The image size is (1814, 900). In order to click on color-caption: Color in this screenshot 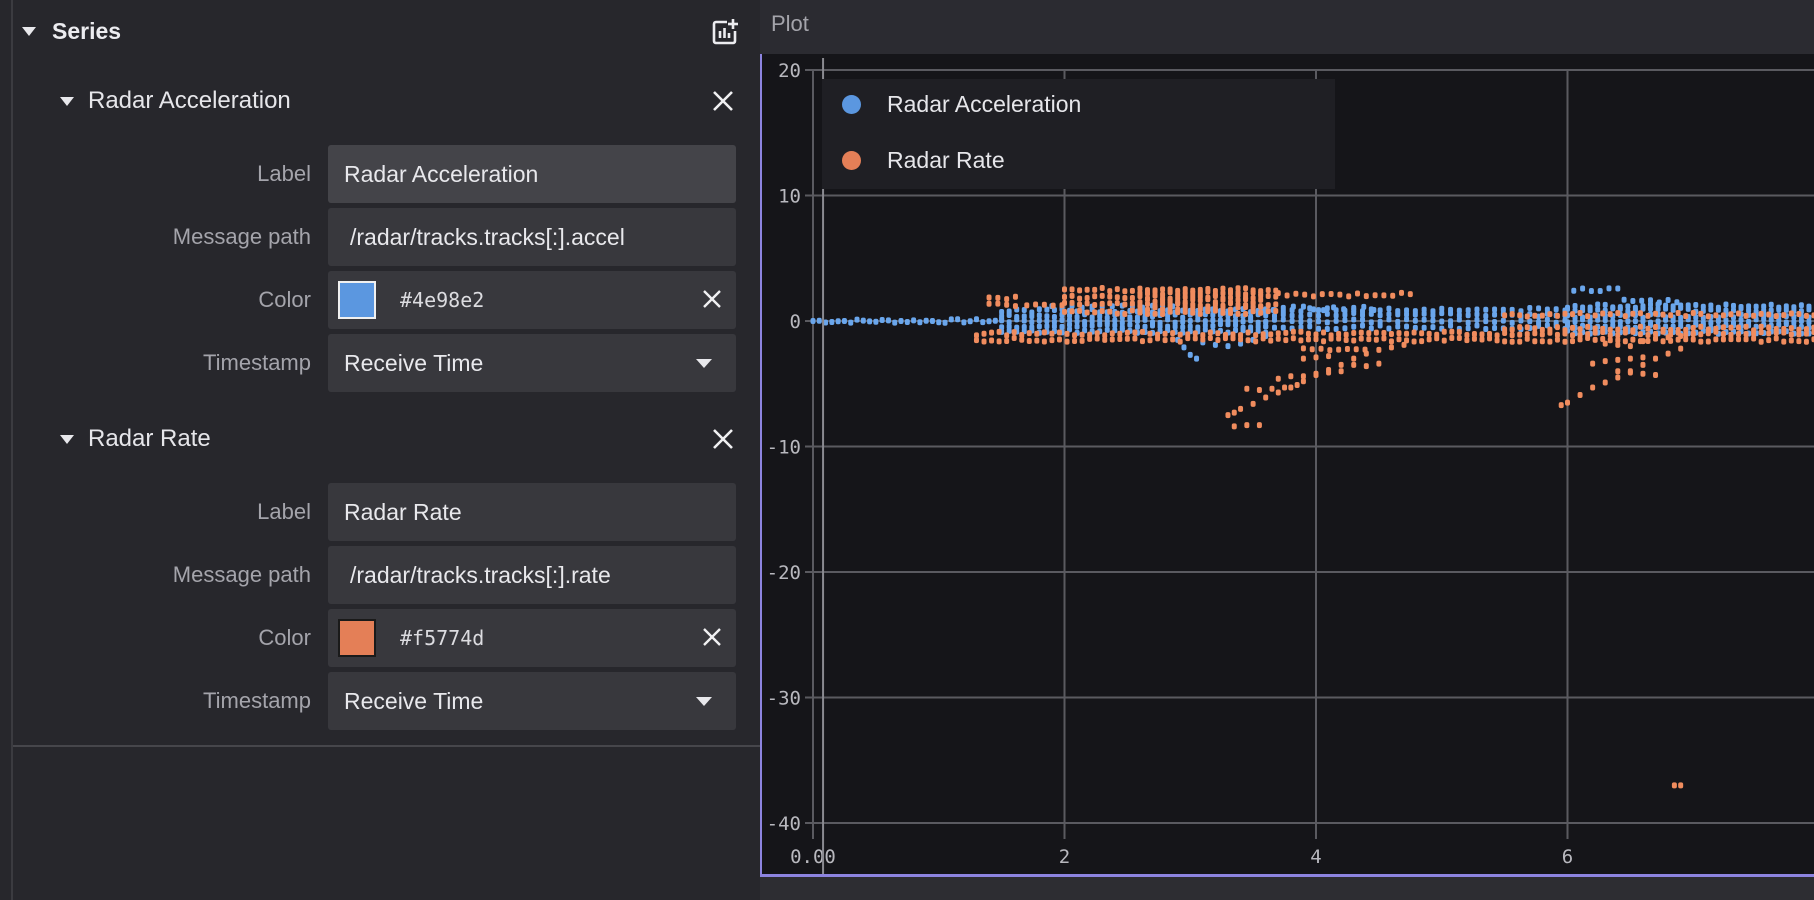, I will do `click(284, 299)`.